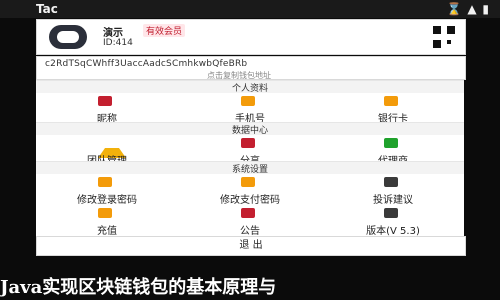 Image resolution: width=500 pixels, height=300 pixels. Describe the element at coordinates (118, 43) in the screenshot. I see `profile-id: ID:414` at that location.